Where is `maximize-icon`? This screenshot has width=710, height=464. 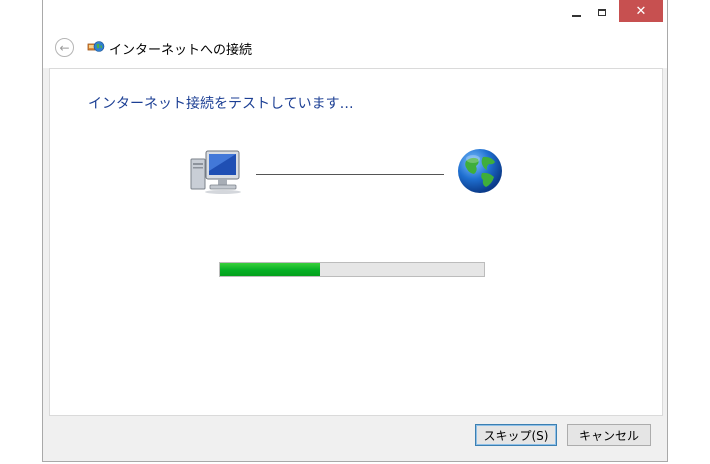 maximize-icon is located at coordinates (602, 12).